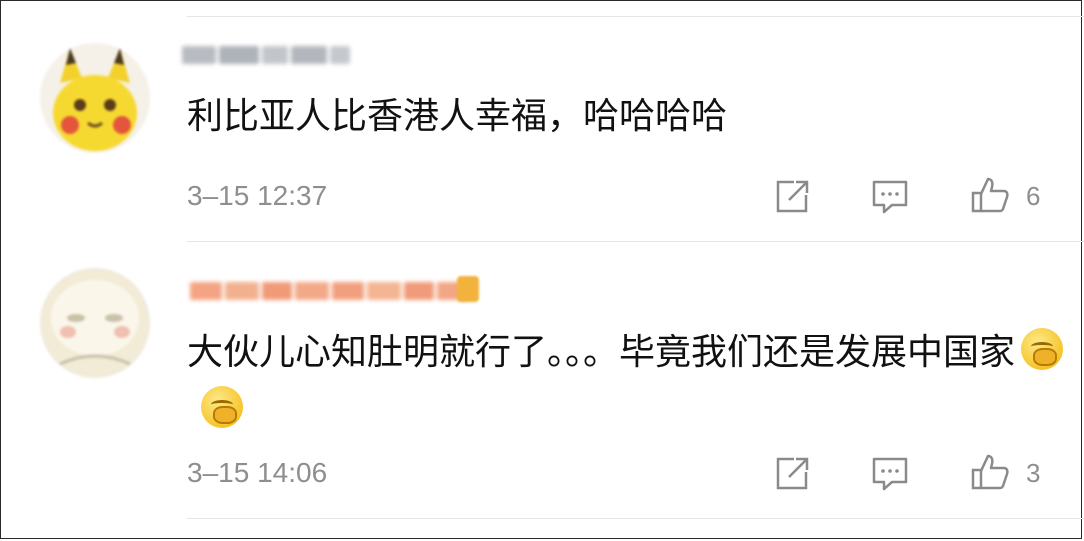  Describe the element at coordinates (468, 289) in the screenshot. I see `user-badge-icon` at that location.